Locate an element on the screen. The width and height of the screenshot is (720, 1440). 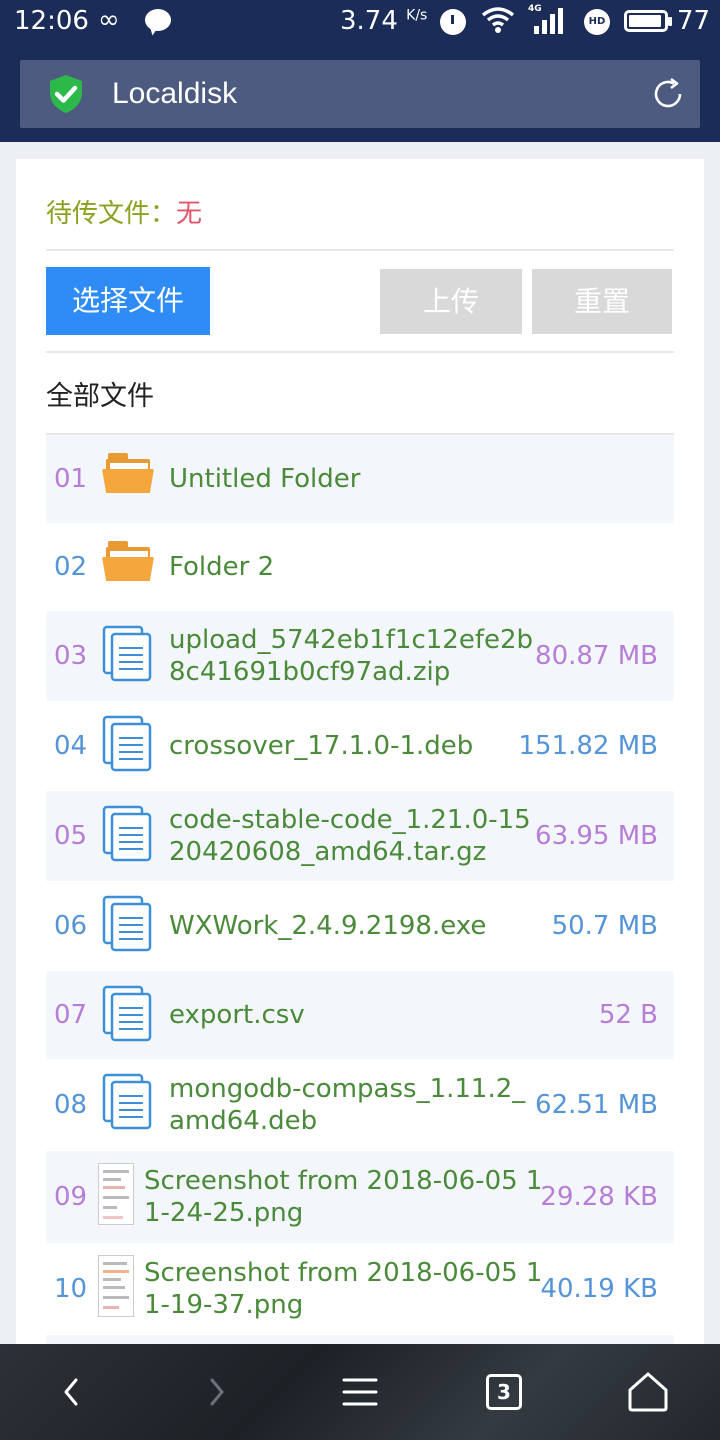
file-row: 01 Untitled Folder is located at coordinates (360, 479).